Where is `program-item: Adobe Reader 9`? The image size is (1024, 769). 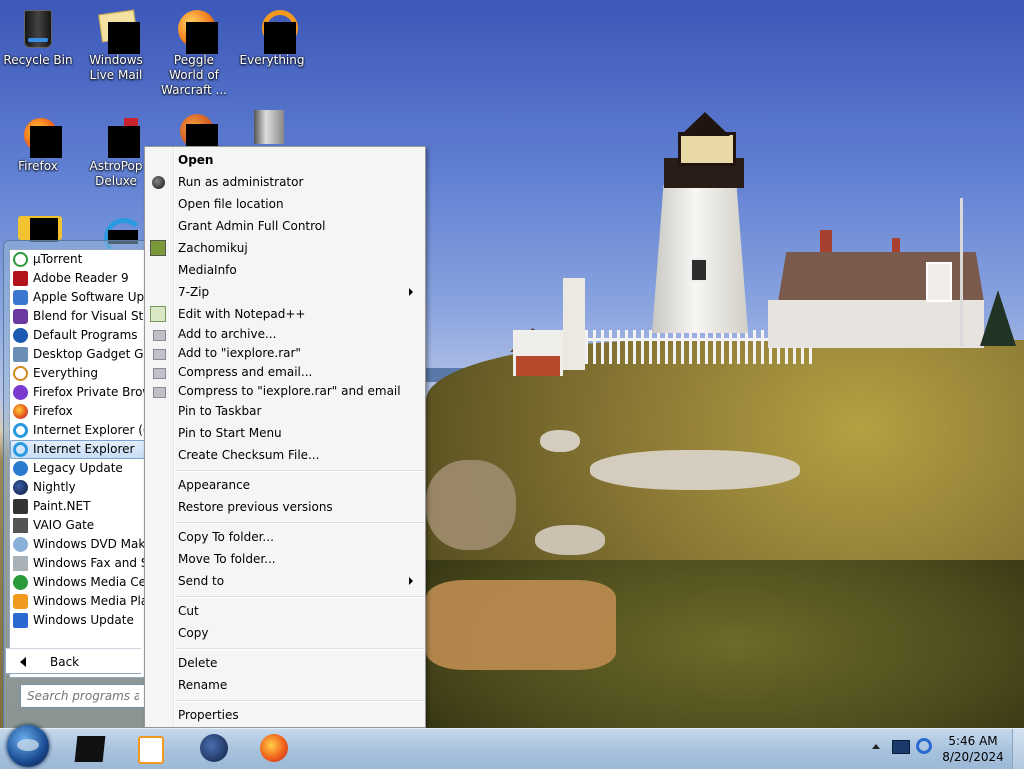 program-item: Adobe Reader 9 is located at coordinates (78, 278).